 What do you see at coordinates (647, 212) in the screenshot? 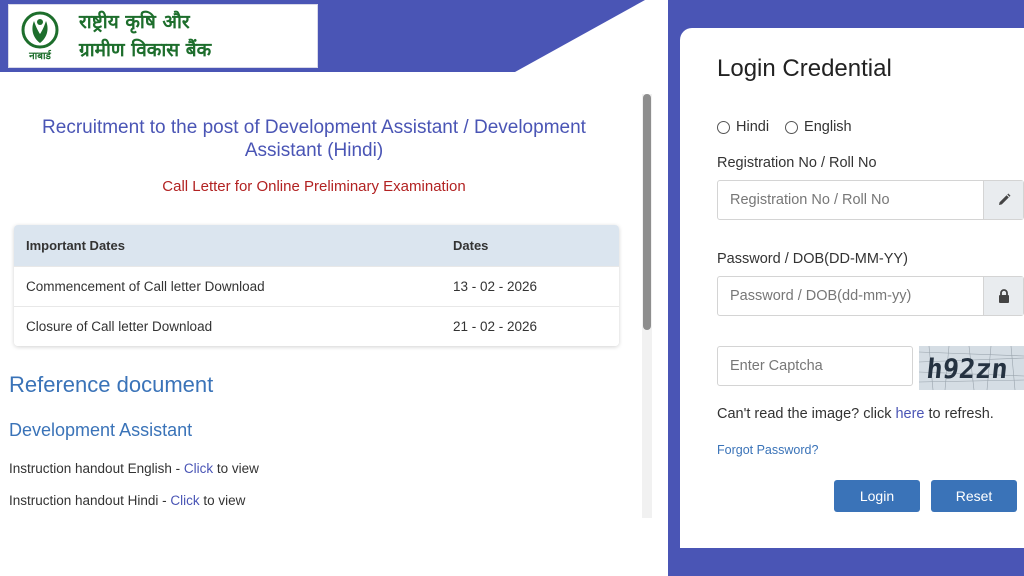
I see `scrollbar-thumb` at bounding box center [647, 212].